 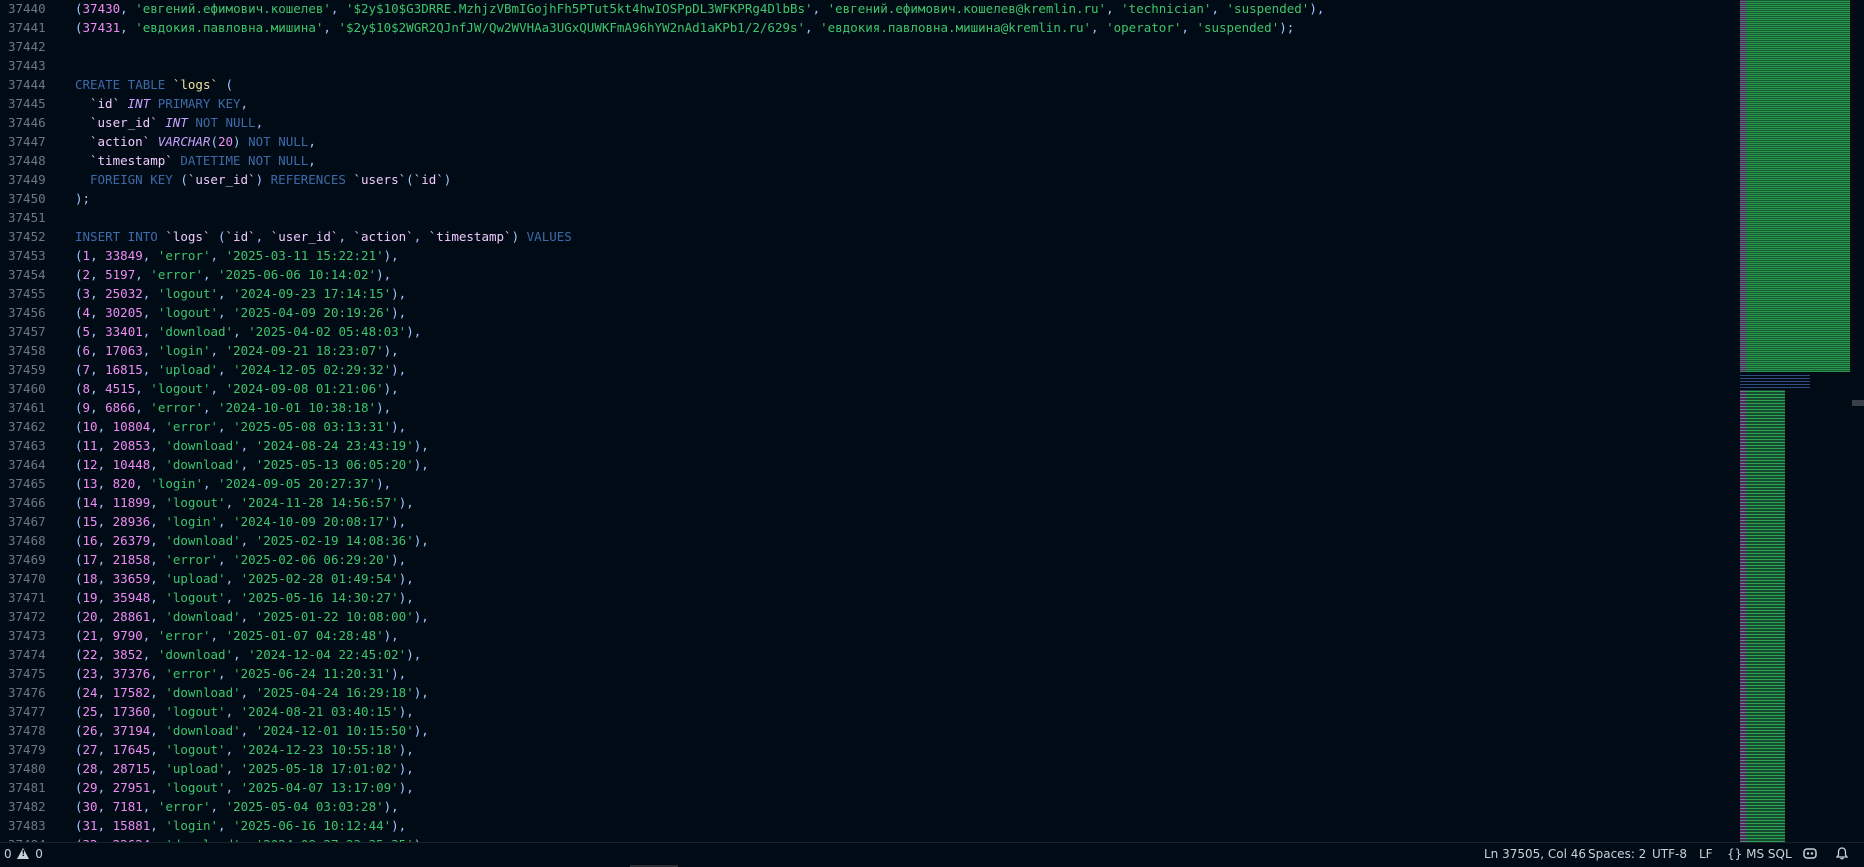 What do you see at coordinates (867, 141) in the screenshot?
I see `code-line: 37447 `action` VARCHAR(20) NOT NULL,` at bounding box center [867, 141].